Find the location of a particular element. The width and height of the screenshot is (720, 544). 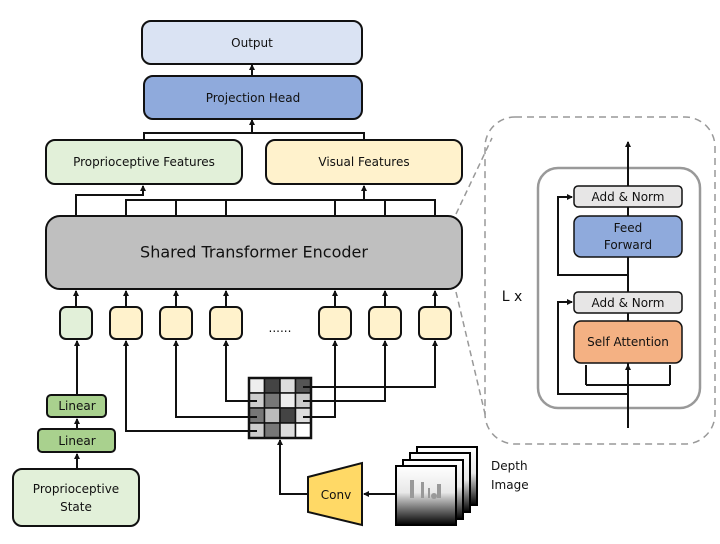

linear-1-label: Linear is located at coordinates (76, 406).